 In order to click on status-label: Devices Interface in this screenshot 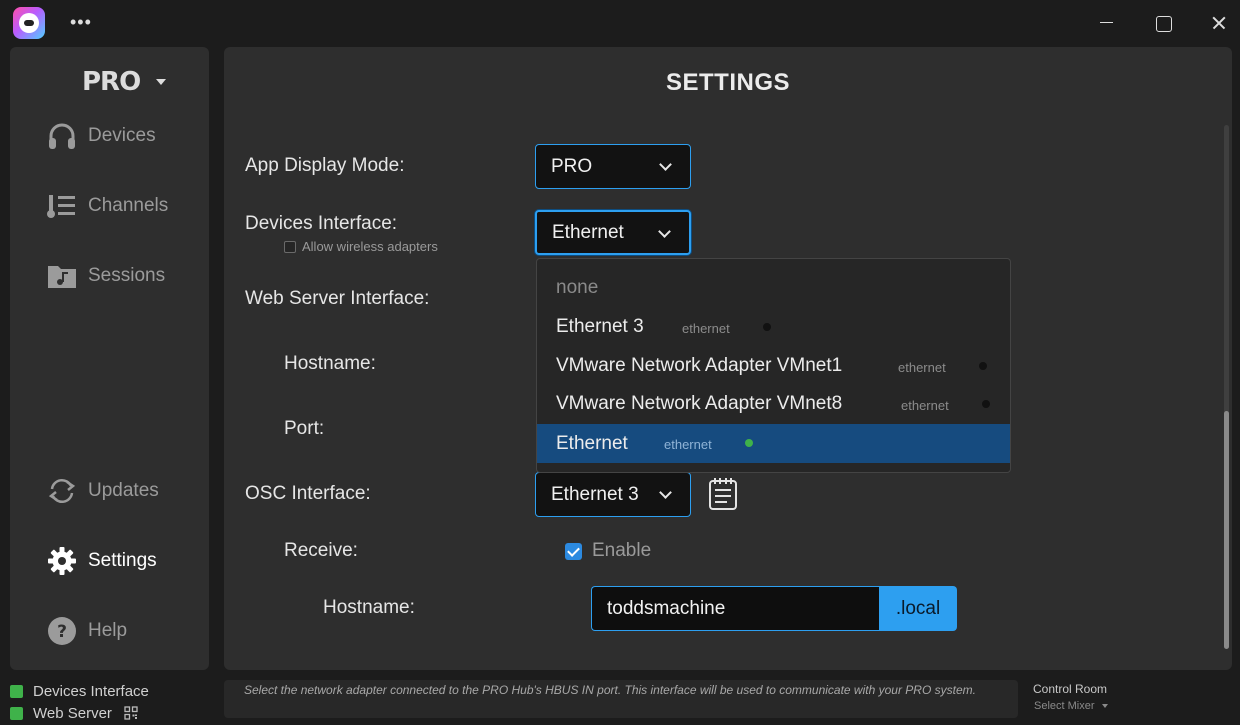, I will do `click(91, 691)`.